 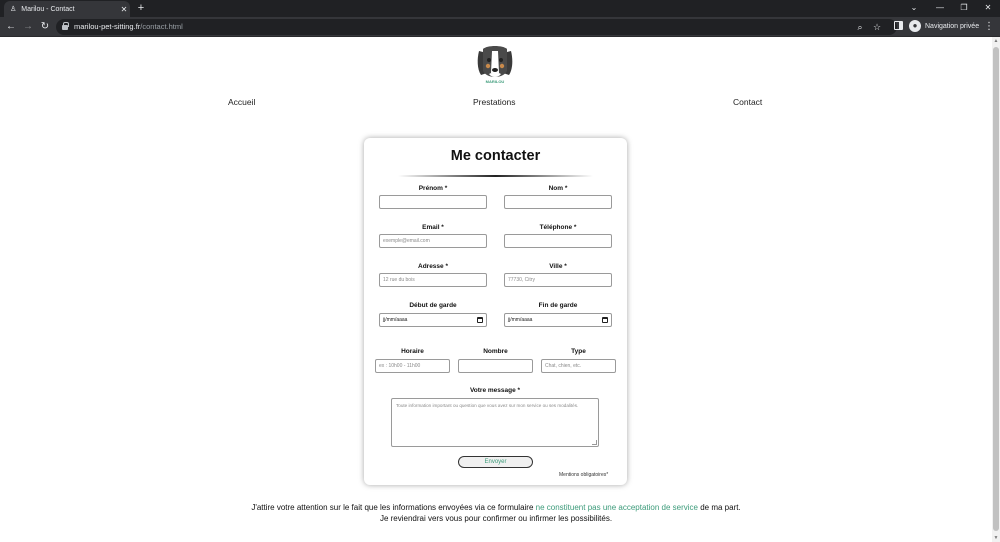 I want to click on url-host: marilou-pet-sitting.fr, so click(x=107, y=26).